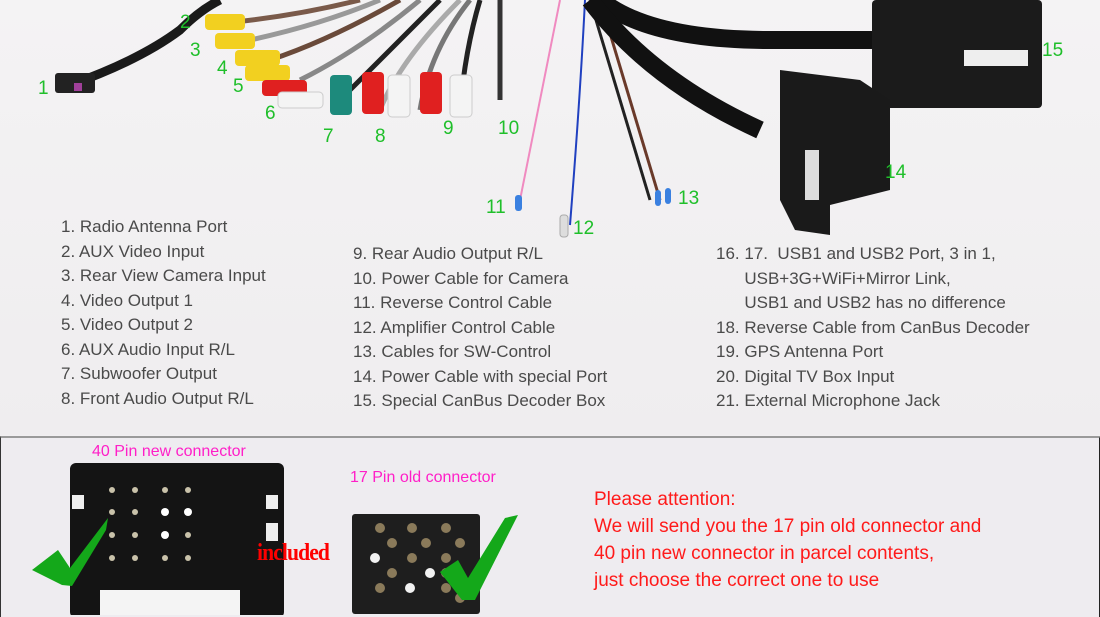  I want to click on power-cable-connector, so click(835, 152).